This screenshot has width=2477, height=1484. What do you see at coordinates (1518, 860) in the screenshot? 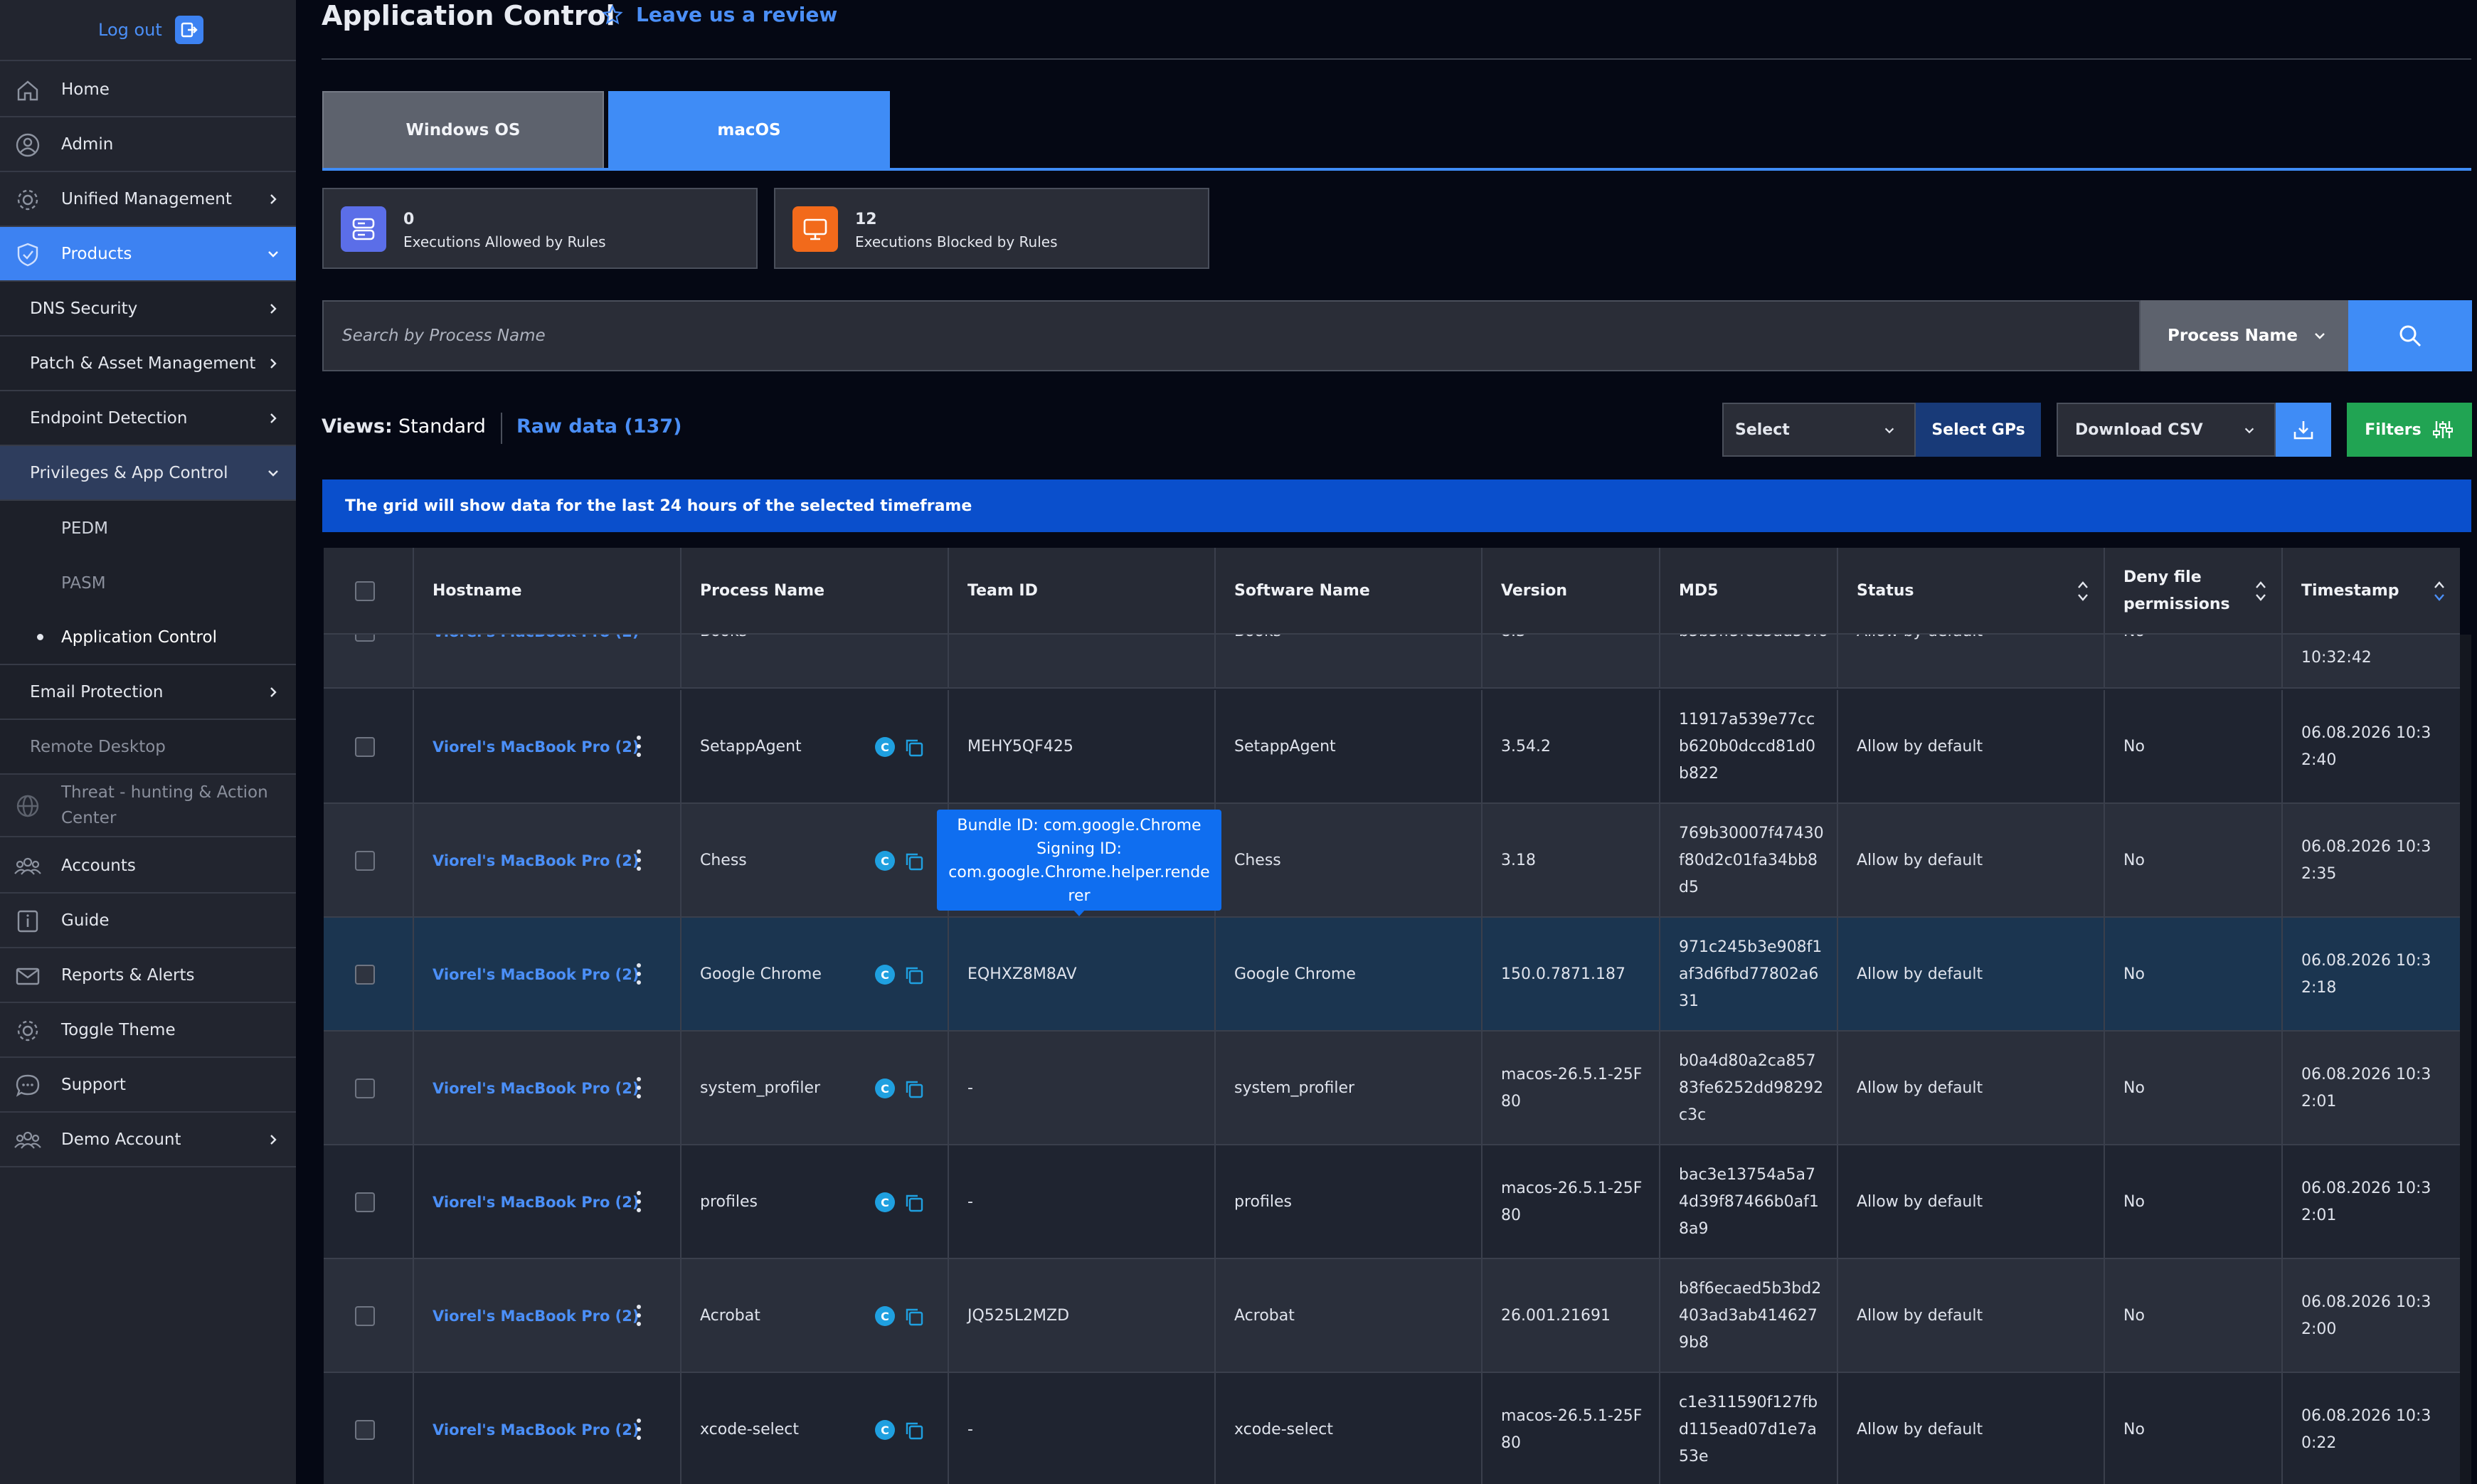
I see `version-cell-value: 3.18` at bounding box center [1518, 860].